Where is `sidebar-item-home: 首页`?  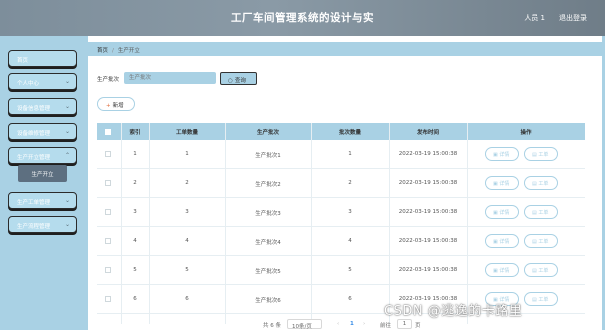 sidebar-item-home: 首页 is located at coordinates (42, 58).